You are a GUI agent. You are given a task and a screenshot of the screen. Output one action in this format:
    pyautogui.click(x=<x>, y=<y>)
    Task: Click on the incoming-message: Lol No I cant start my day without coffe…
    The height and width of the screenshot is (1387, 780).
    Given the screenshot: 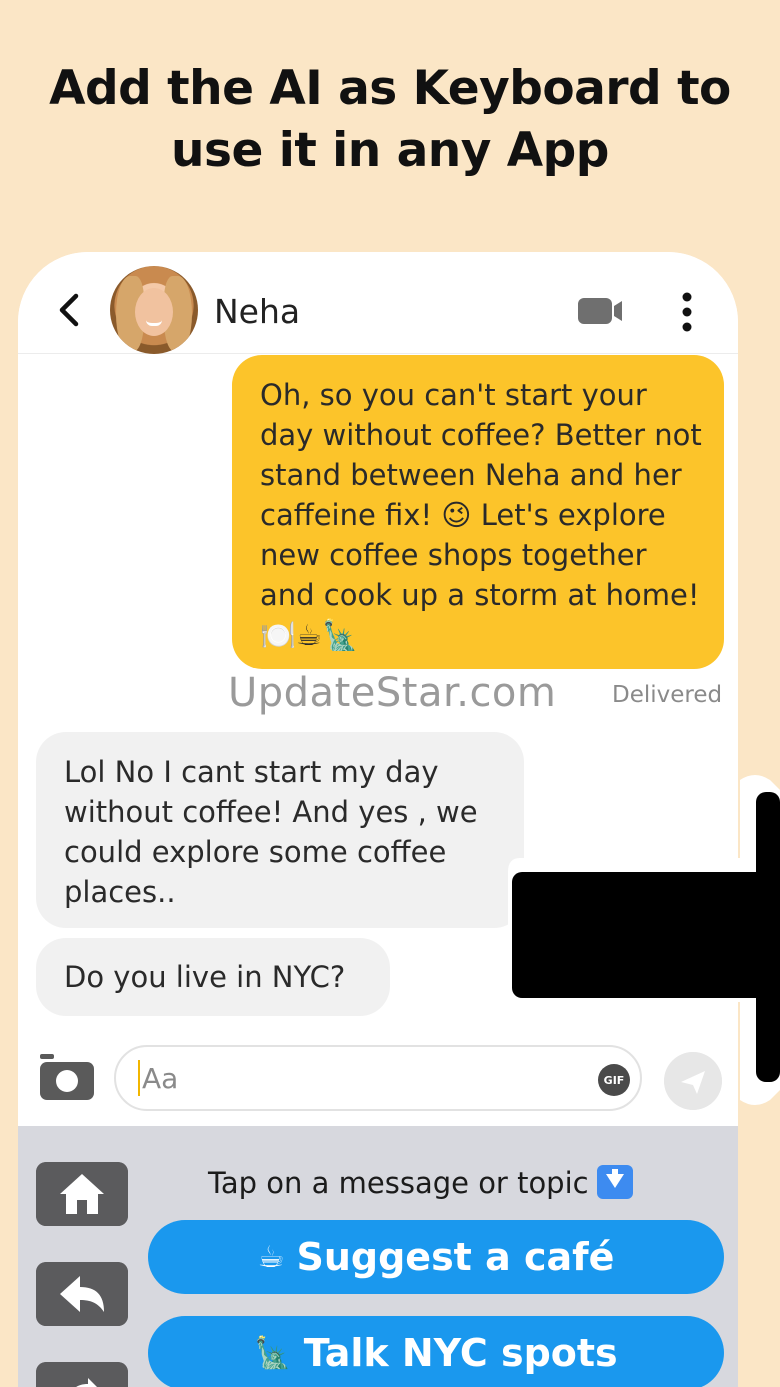 What is the action you would take?
    pyautogui.click(x=280, y=830)
    